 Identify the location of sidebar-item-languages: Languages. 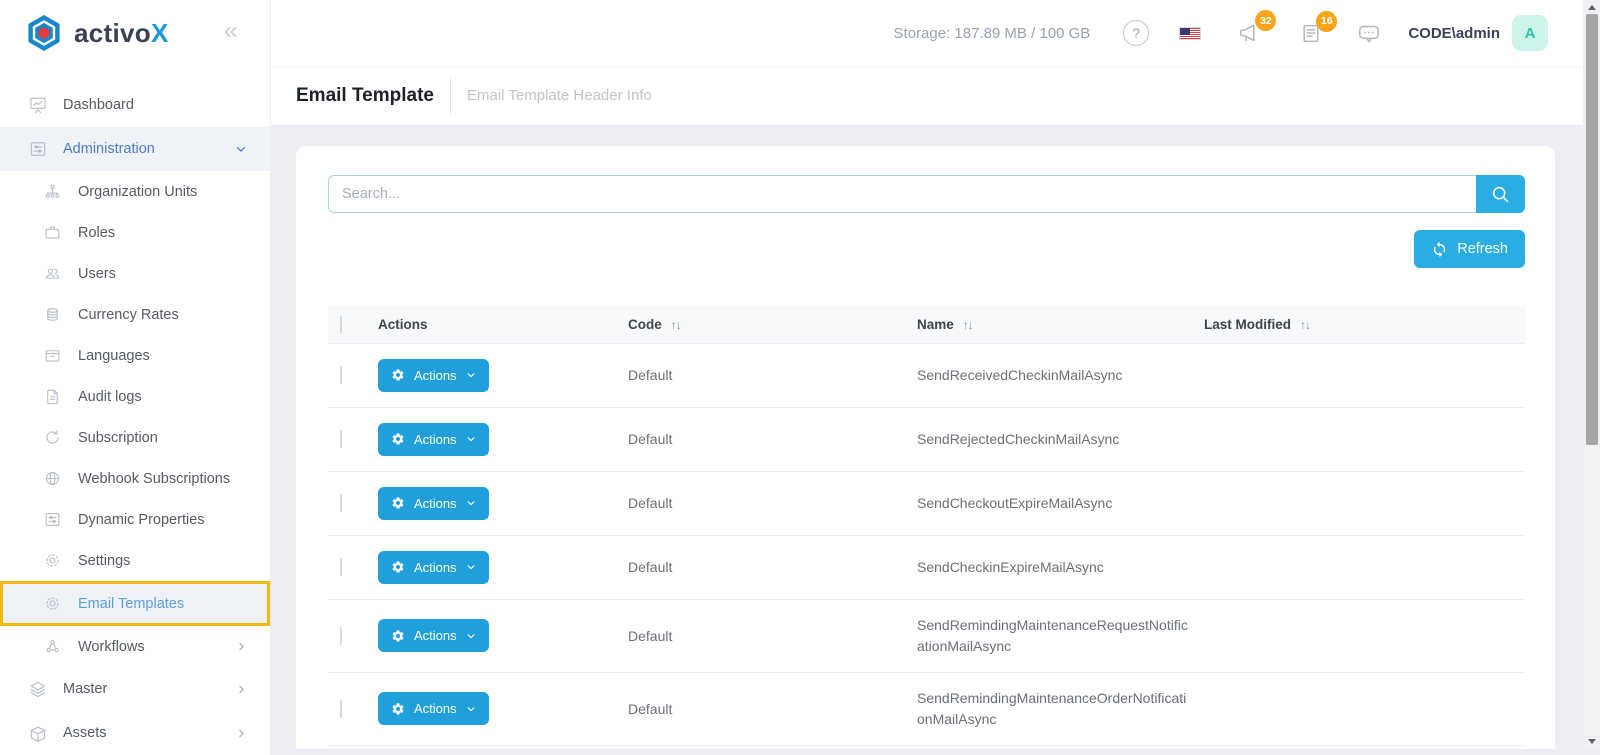
(135, 355).